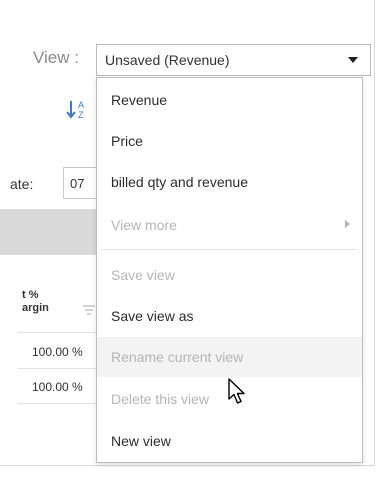 The height and width of the screenshot is (483, 391). What do you see at coordinates (229, 182) in the screenshot?
I see `menu-item-billed-qty-and-revenue: billed qty and revenue` at bounding box center [229, 182].